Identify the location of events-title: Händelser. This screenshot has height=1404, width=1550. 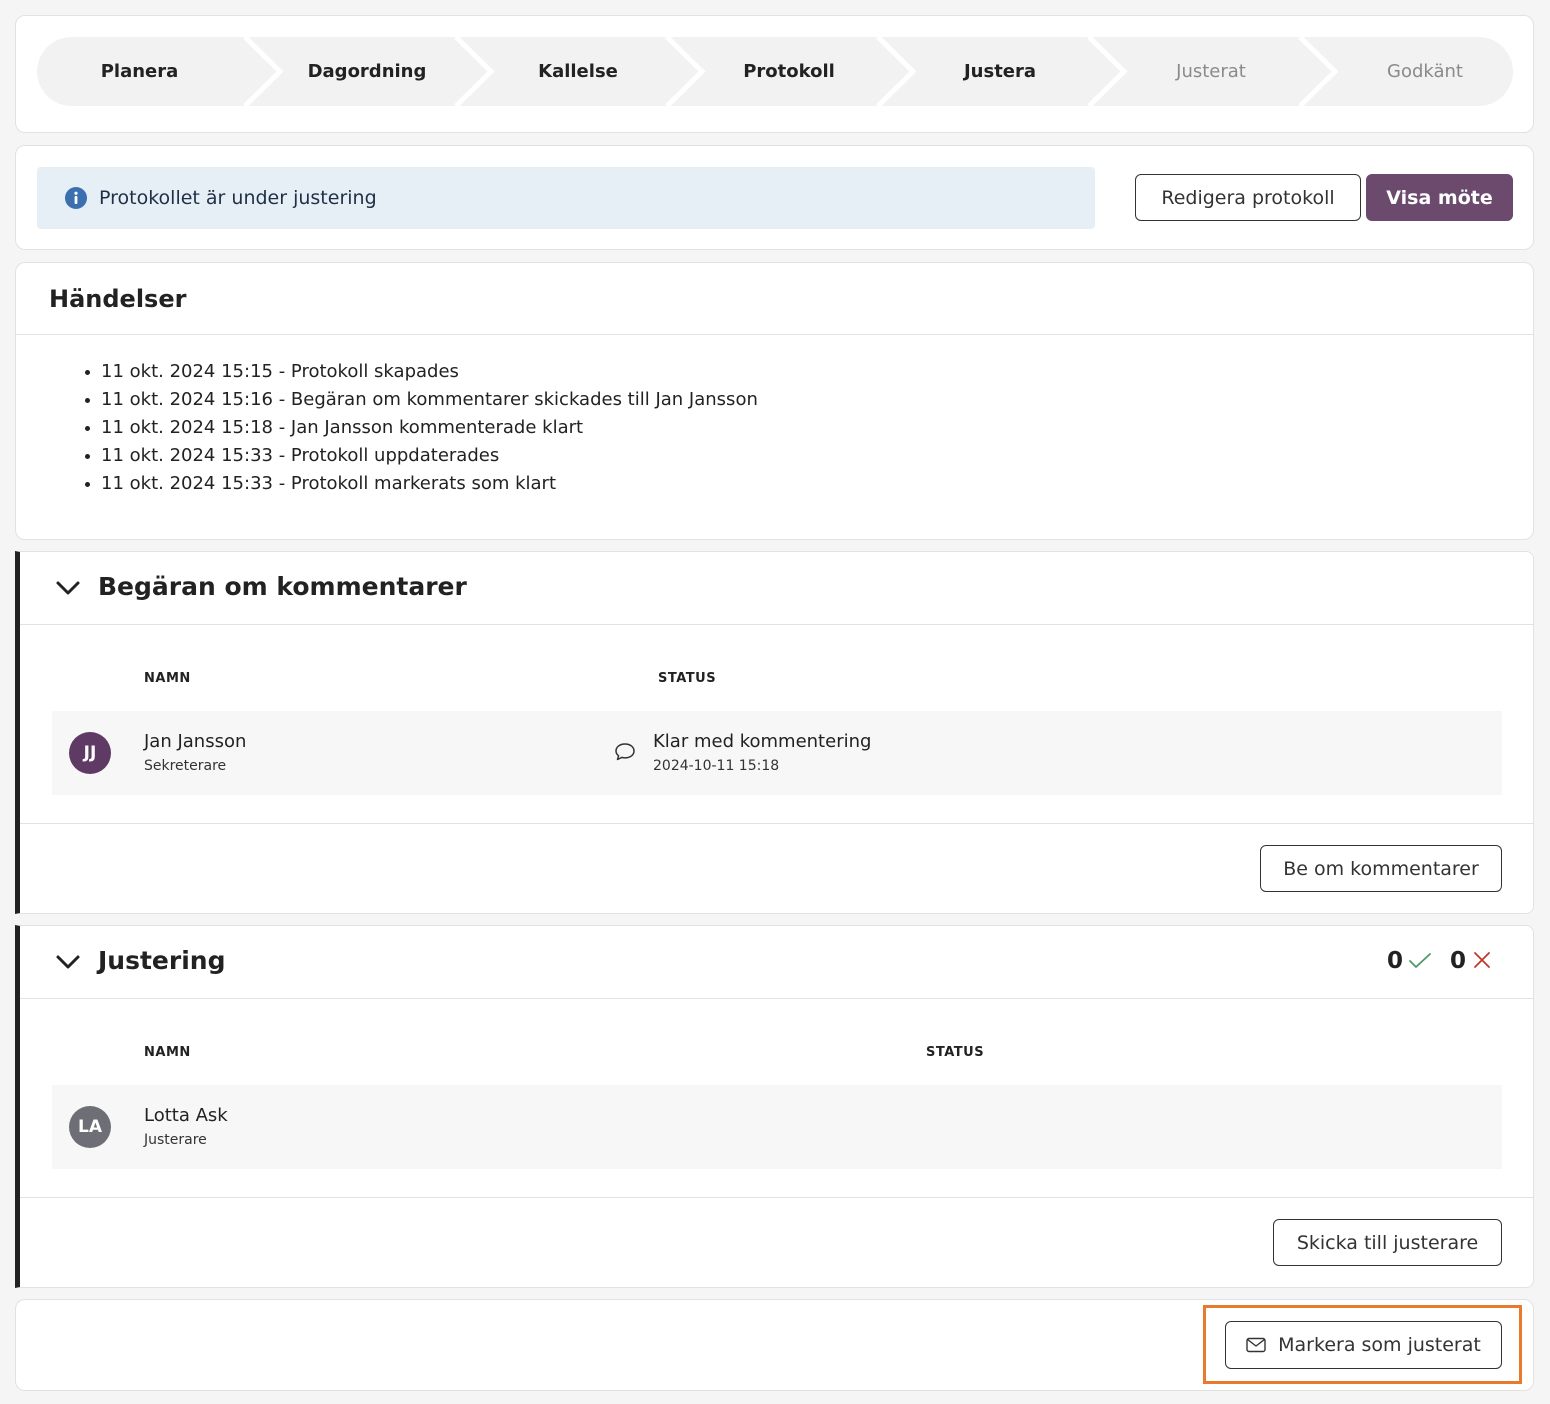
(118, 299).